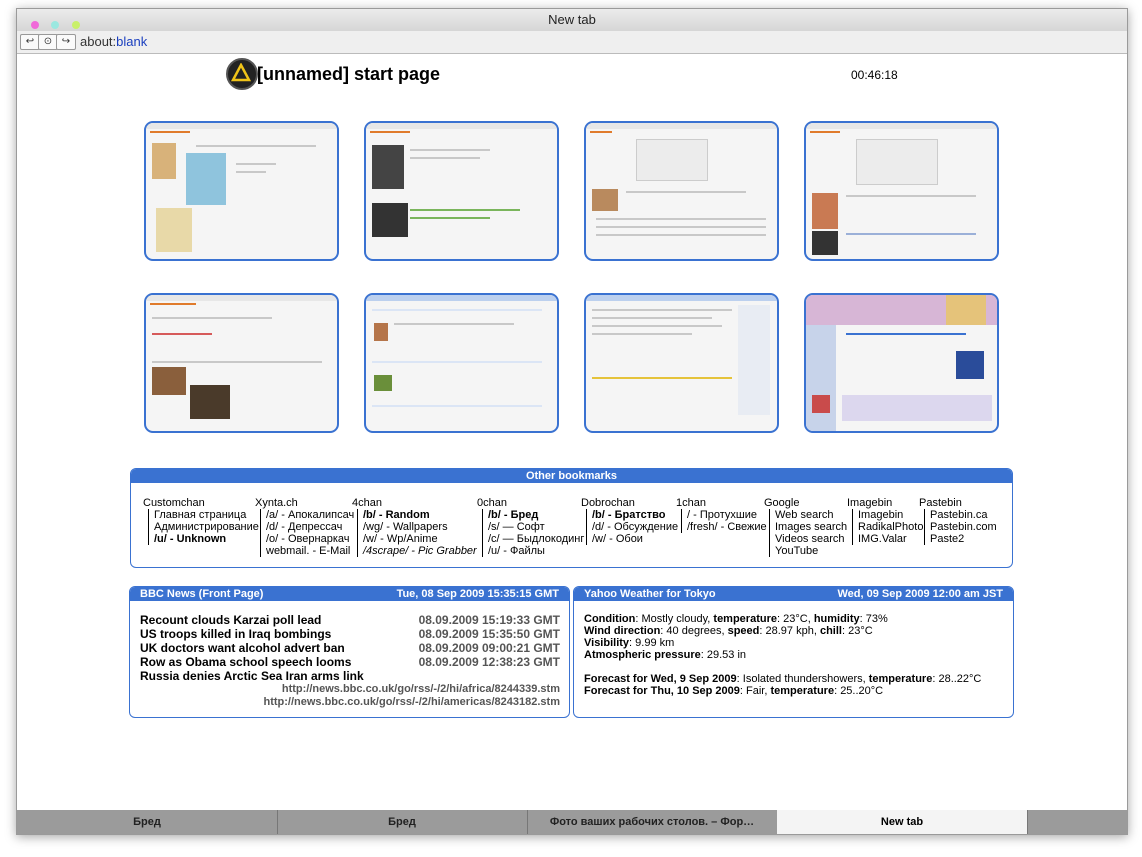 This screenshot has width=1142, height=857. What do you see at coordinates (235, 634) in the screenshot?
I see `news-item-title: US troops killed in Iraq bombings` at bounding box center [235, 634].